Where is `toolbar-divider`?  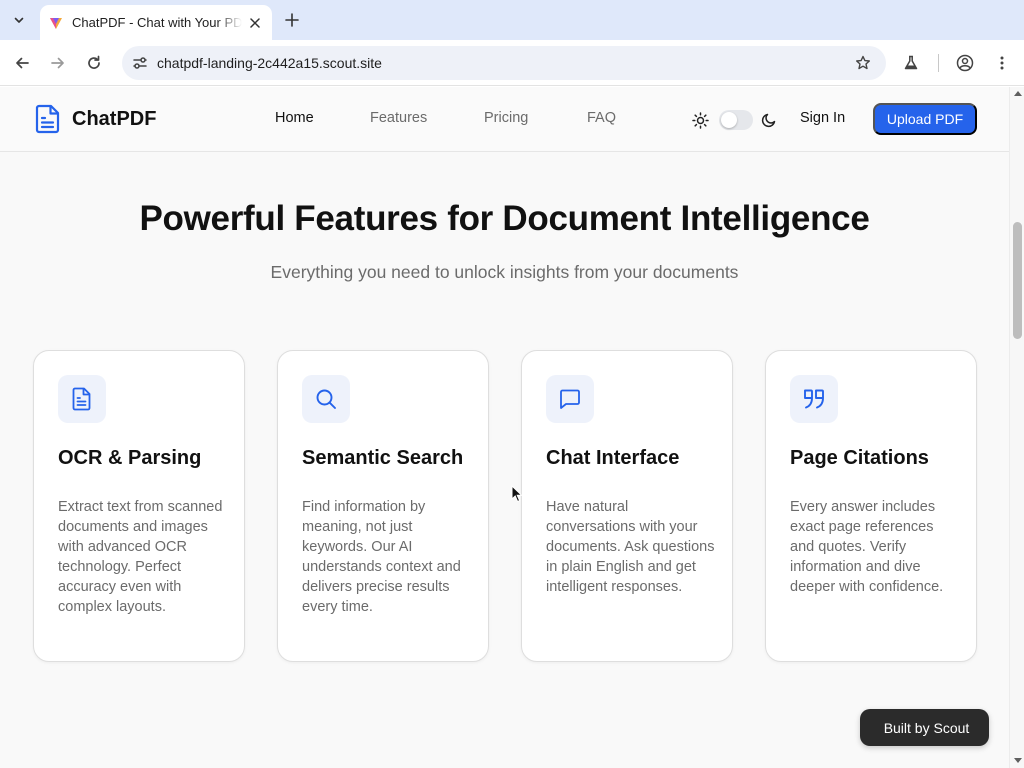 toolbar-divider is located at coordinates (938, 63).